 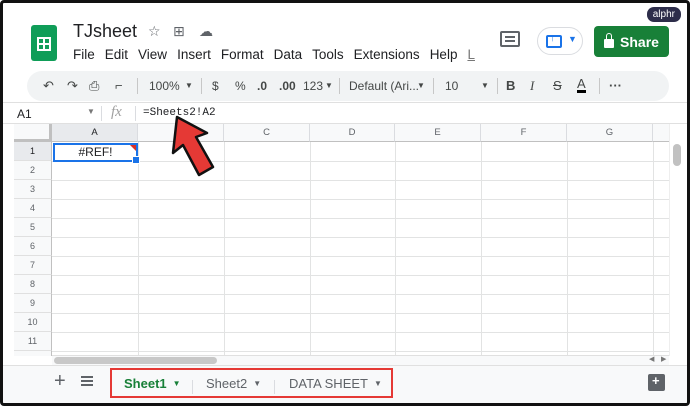 I want to click on scroll-left-icon: ◀, so click(x=651, y=359).